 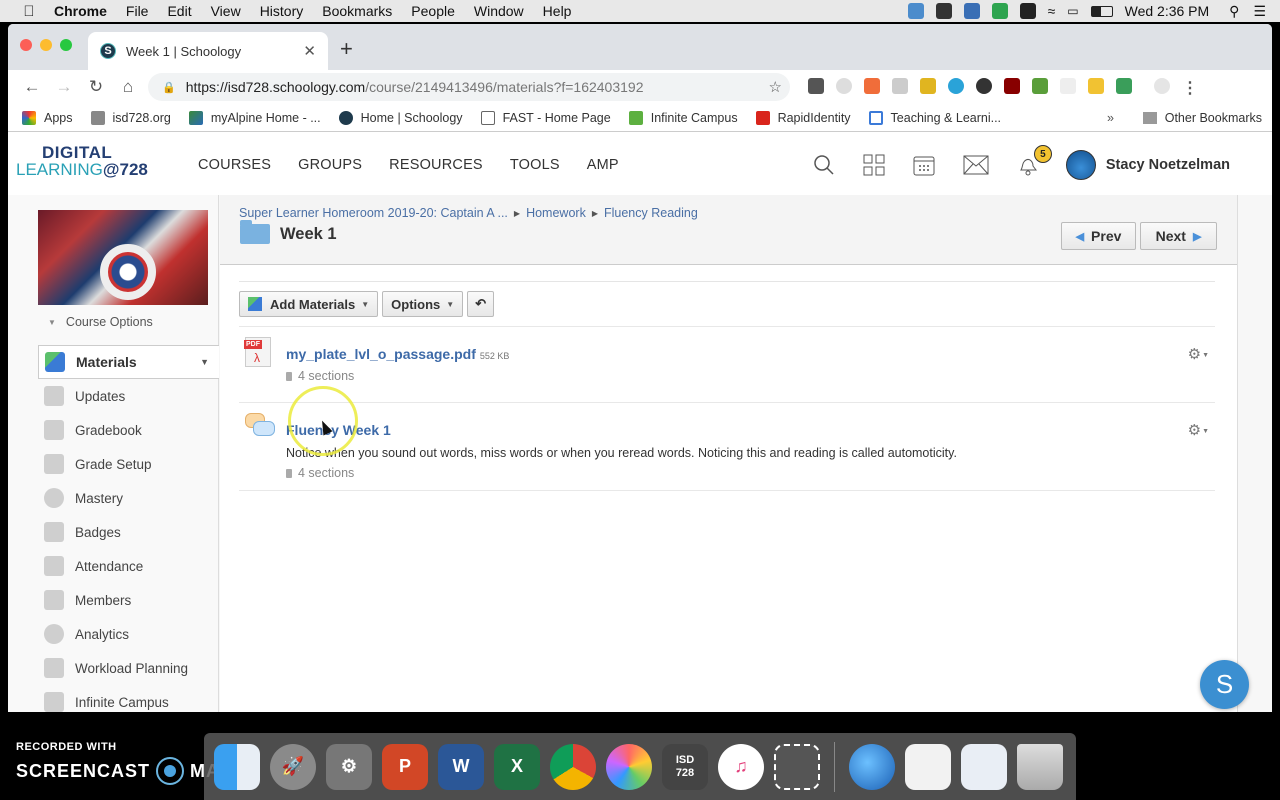 I want to click on sidebar-item-badges: Badges, so click(x=128, y=532).